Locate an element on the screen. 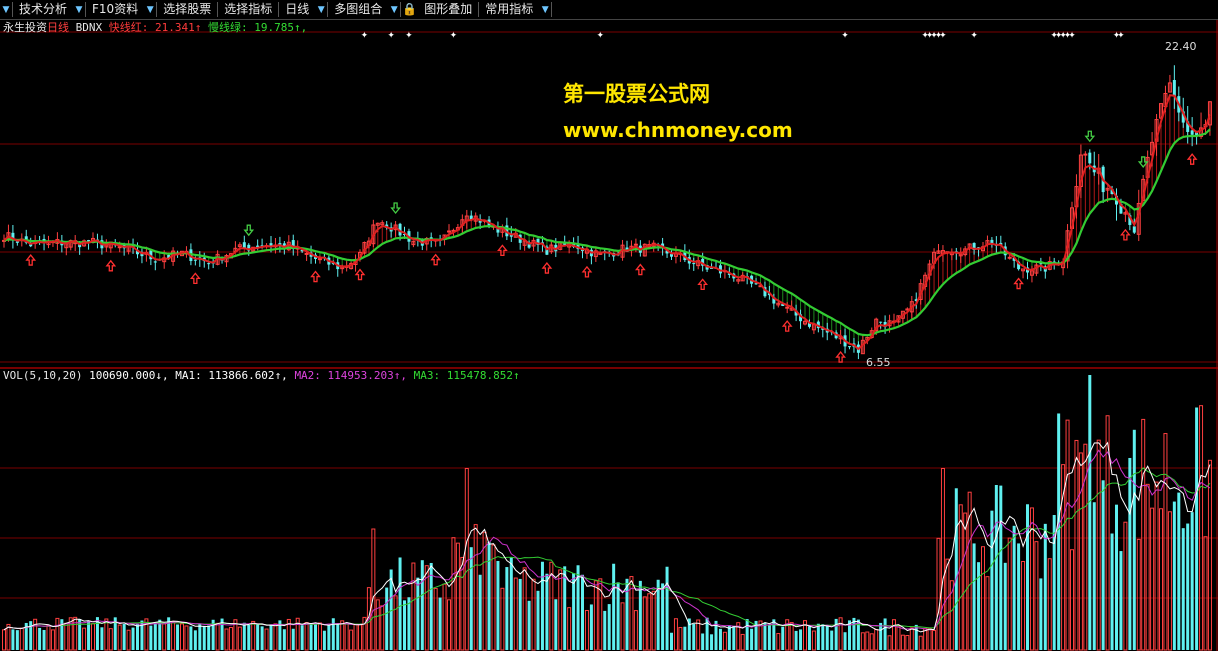 This screenshot has height=651, width=1218. low-price-label: 6.55 is located at coordinates (878, 362).